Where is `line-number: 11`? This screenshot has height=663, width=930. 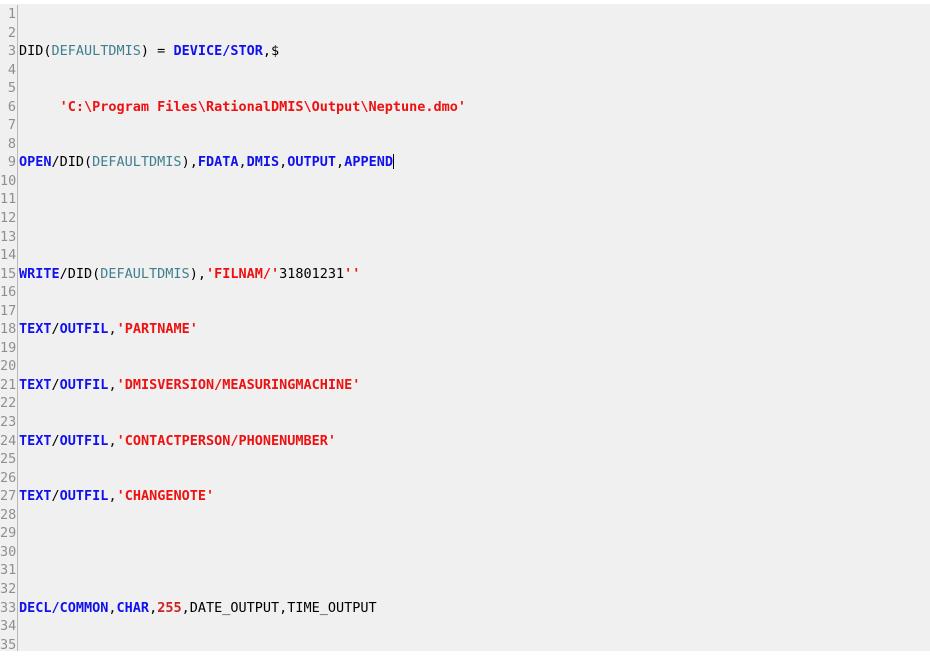
line-number: 11 is located at coordinates (8, 199).